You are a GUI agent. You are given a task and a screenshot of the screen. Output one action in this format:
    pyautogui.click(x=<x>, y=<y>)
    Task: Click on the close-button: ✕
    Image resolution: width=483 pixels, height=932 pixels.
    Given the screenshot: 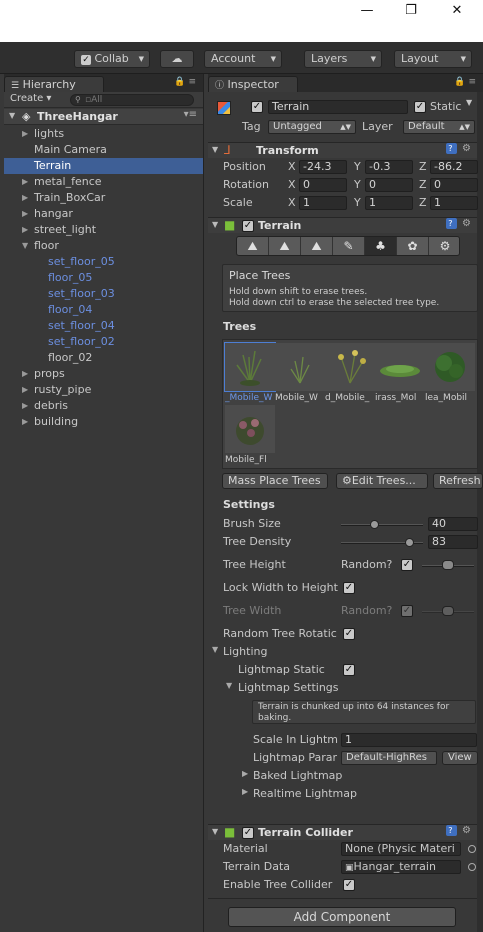 What is the action you would take?
    pyautogui.click(x=457, y=11)
    